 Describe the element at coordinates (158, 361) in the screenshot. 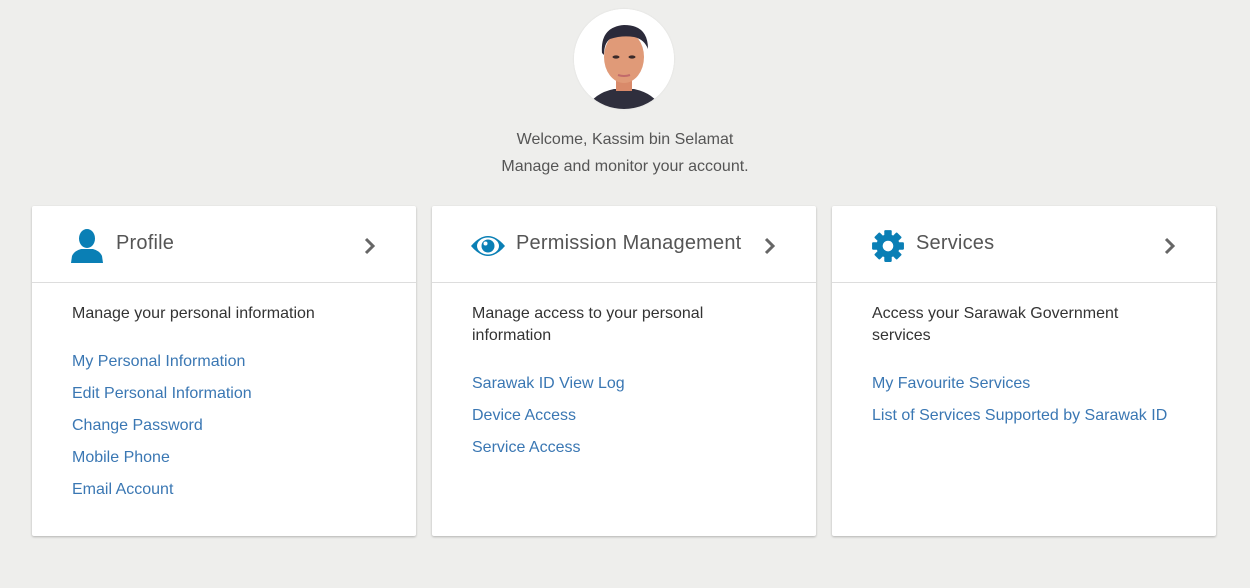

I see `my-personal-information-link: My Personal Information` at that location.